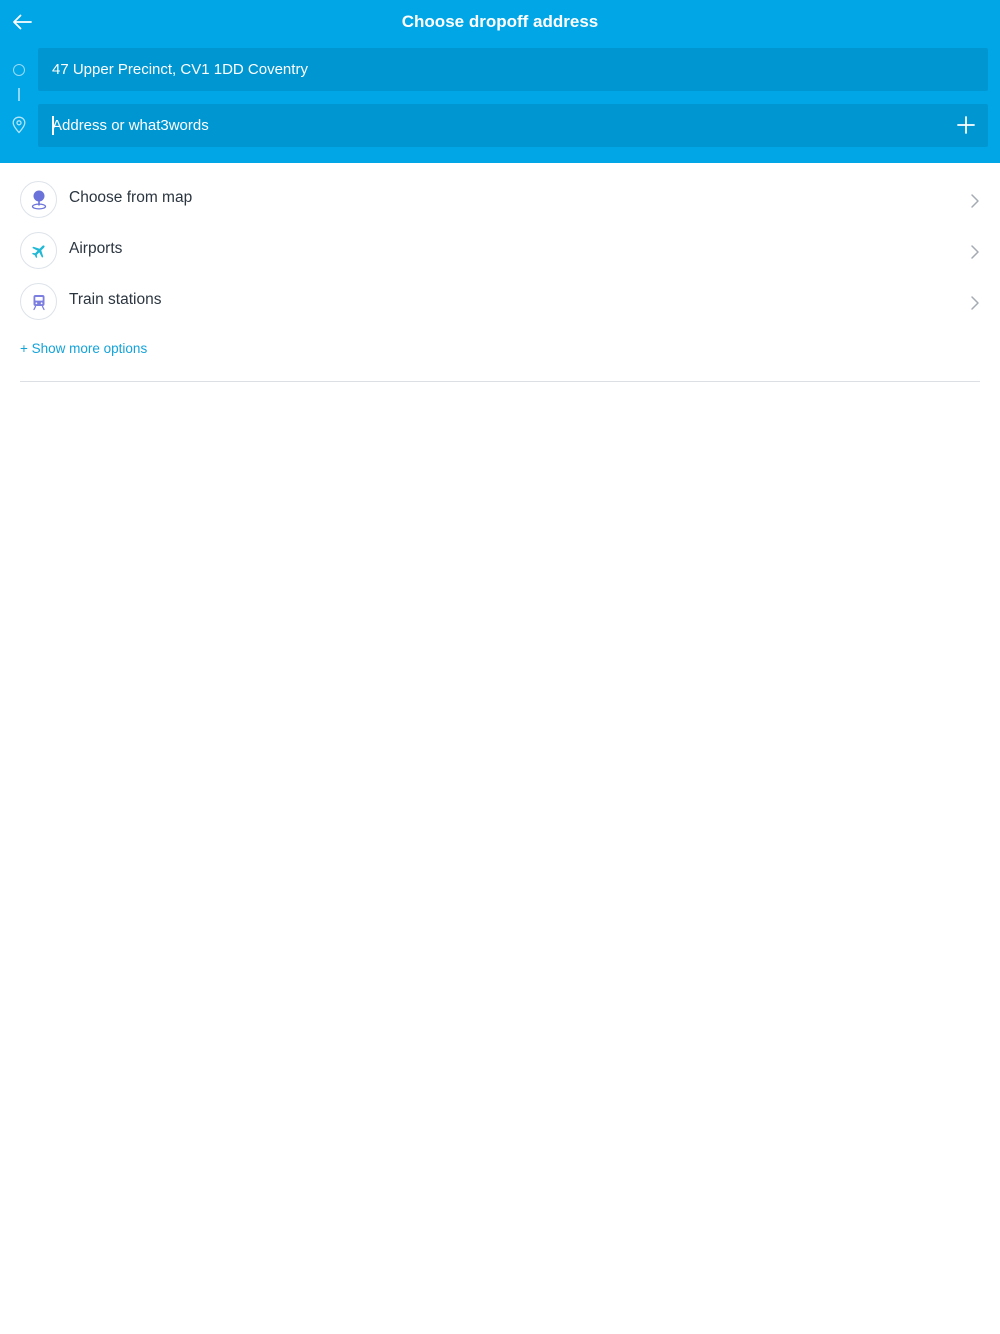 This screenshot has width=1000, height=1334. What do you see at coordinates (500, 381) in the screenshot?
I see `divider` at bounding box center [500, 381].